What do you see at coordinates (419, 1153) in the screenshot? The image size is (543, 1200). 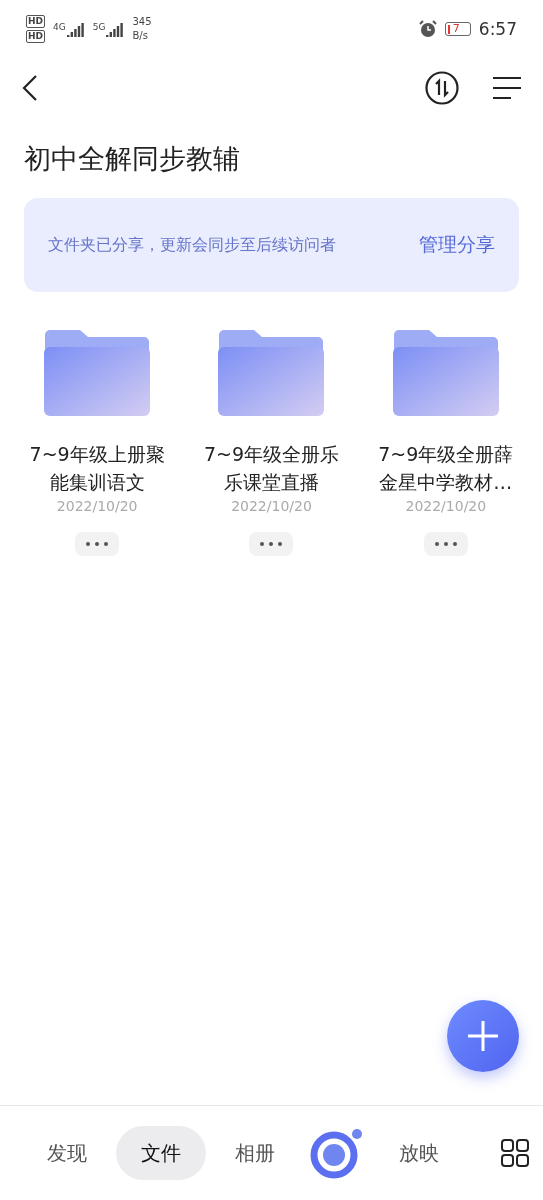 I see `nav-tab: 放映` at bounding box center [419, 1153].